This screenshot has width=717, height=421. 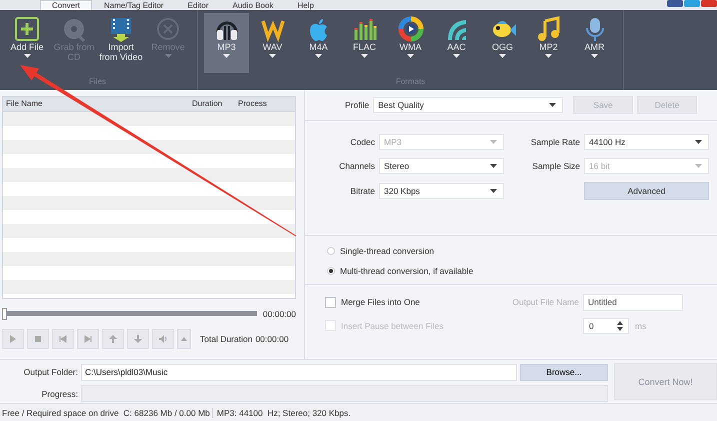 I want to click on film-strip-icon, so click(x=121, y=29).